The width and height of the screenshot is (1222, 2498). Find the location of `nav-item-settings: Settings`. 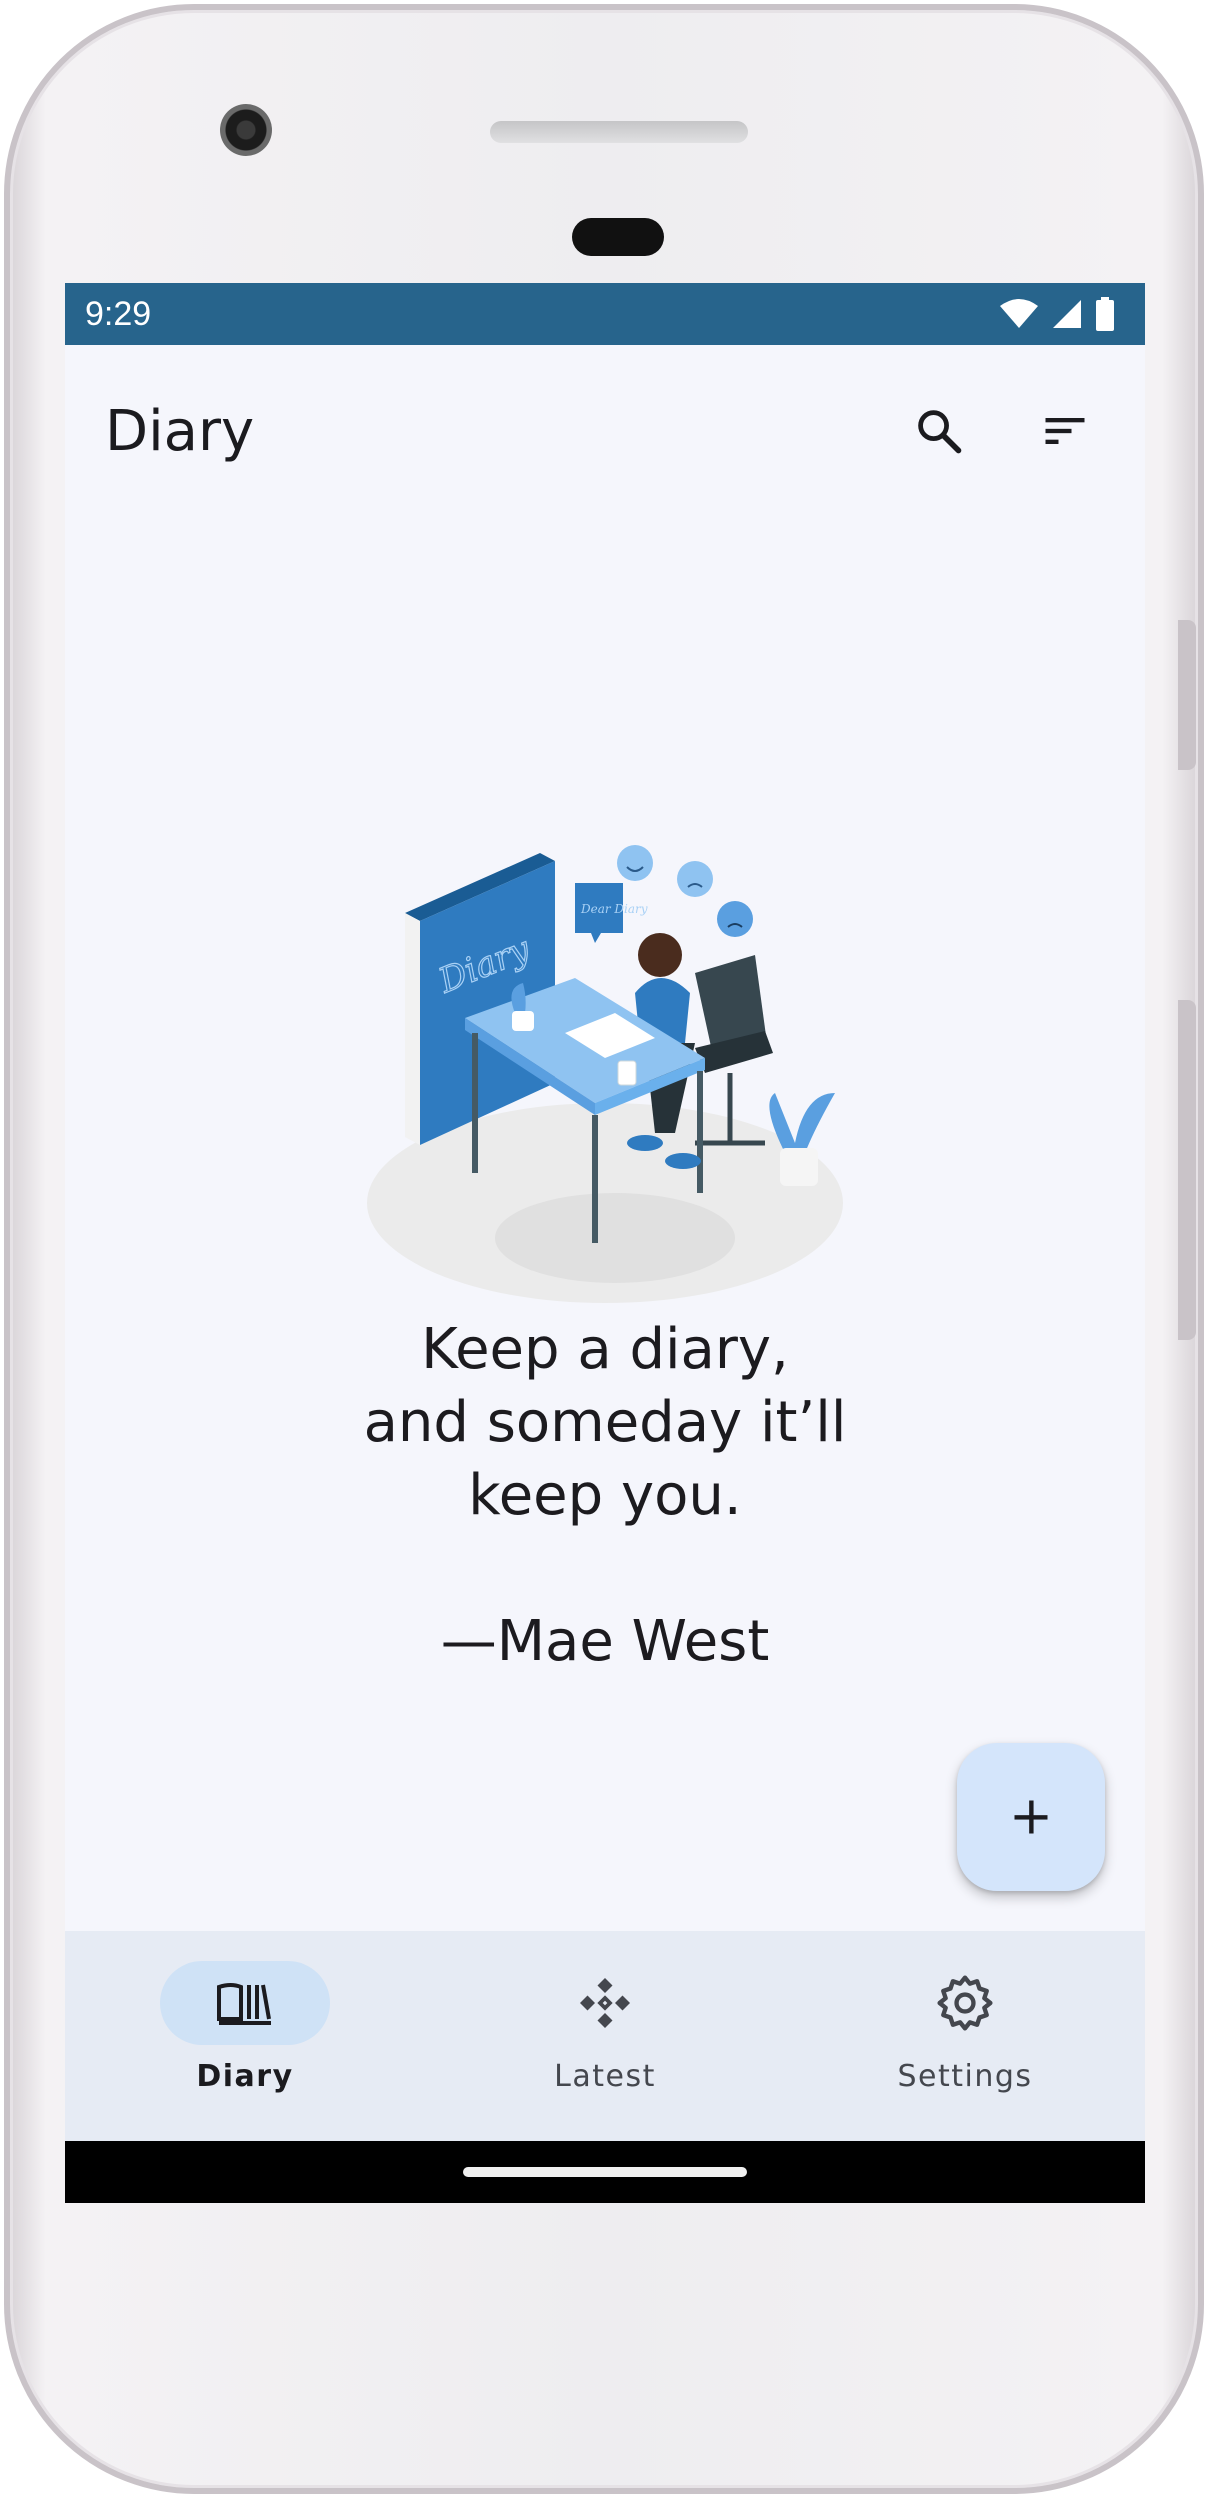

nav-item-settings: Settings is located at coordinates (965, 2036).